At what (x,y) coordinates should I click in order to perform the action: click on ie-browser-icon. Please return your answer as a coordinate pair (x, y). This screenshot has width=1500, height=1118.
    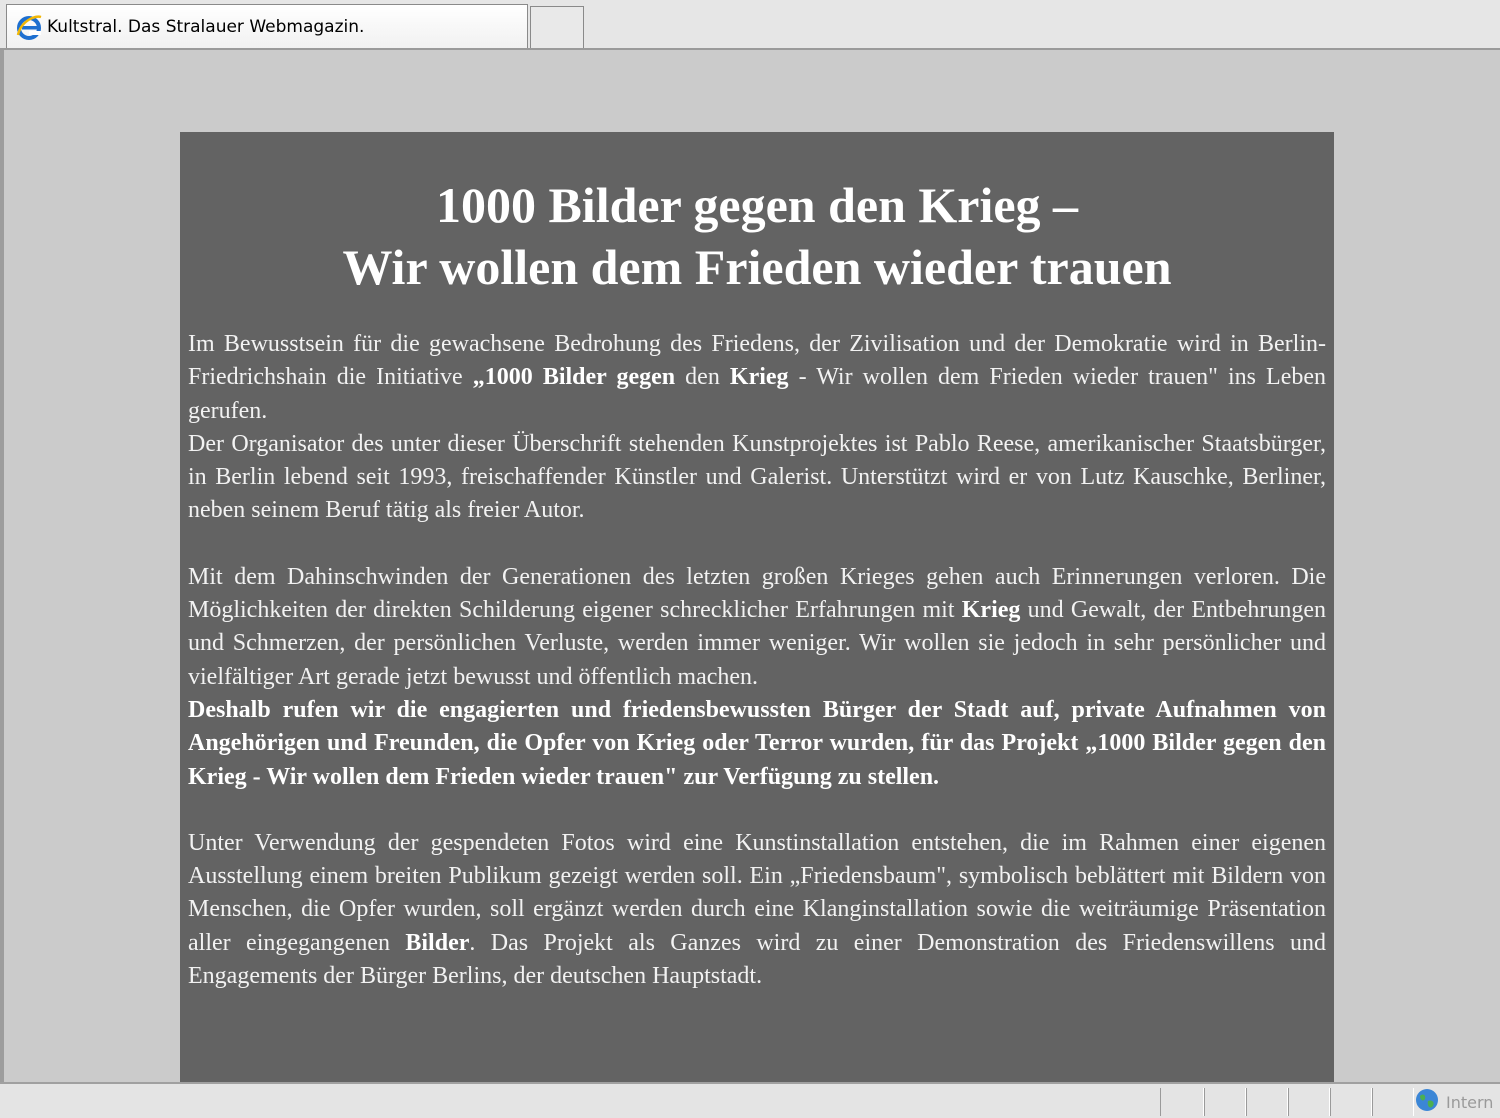
    Looking at the image, I should click on (29, 27).